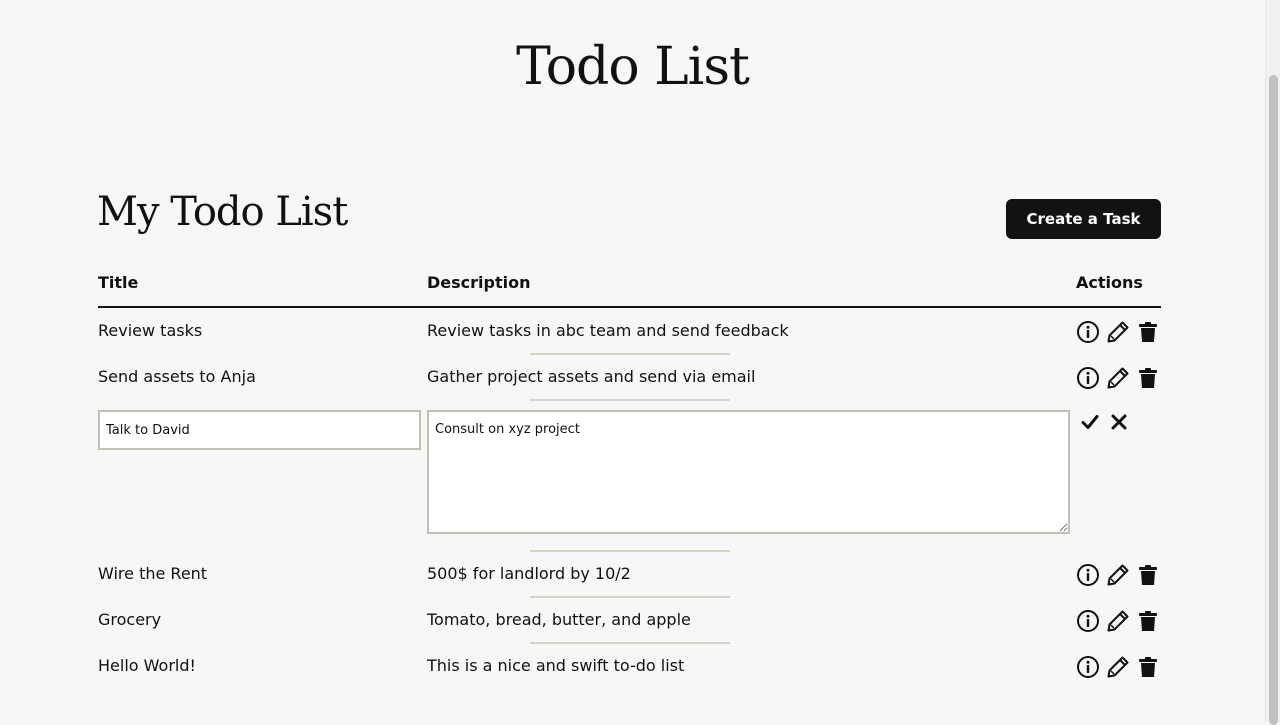 The width and height of the screenshot is (1280, 725). I want to click on x-icon, so click(1119, 422).